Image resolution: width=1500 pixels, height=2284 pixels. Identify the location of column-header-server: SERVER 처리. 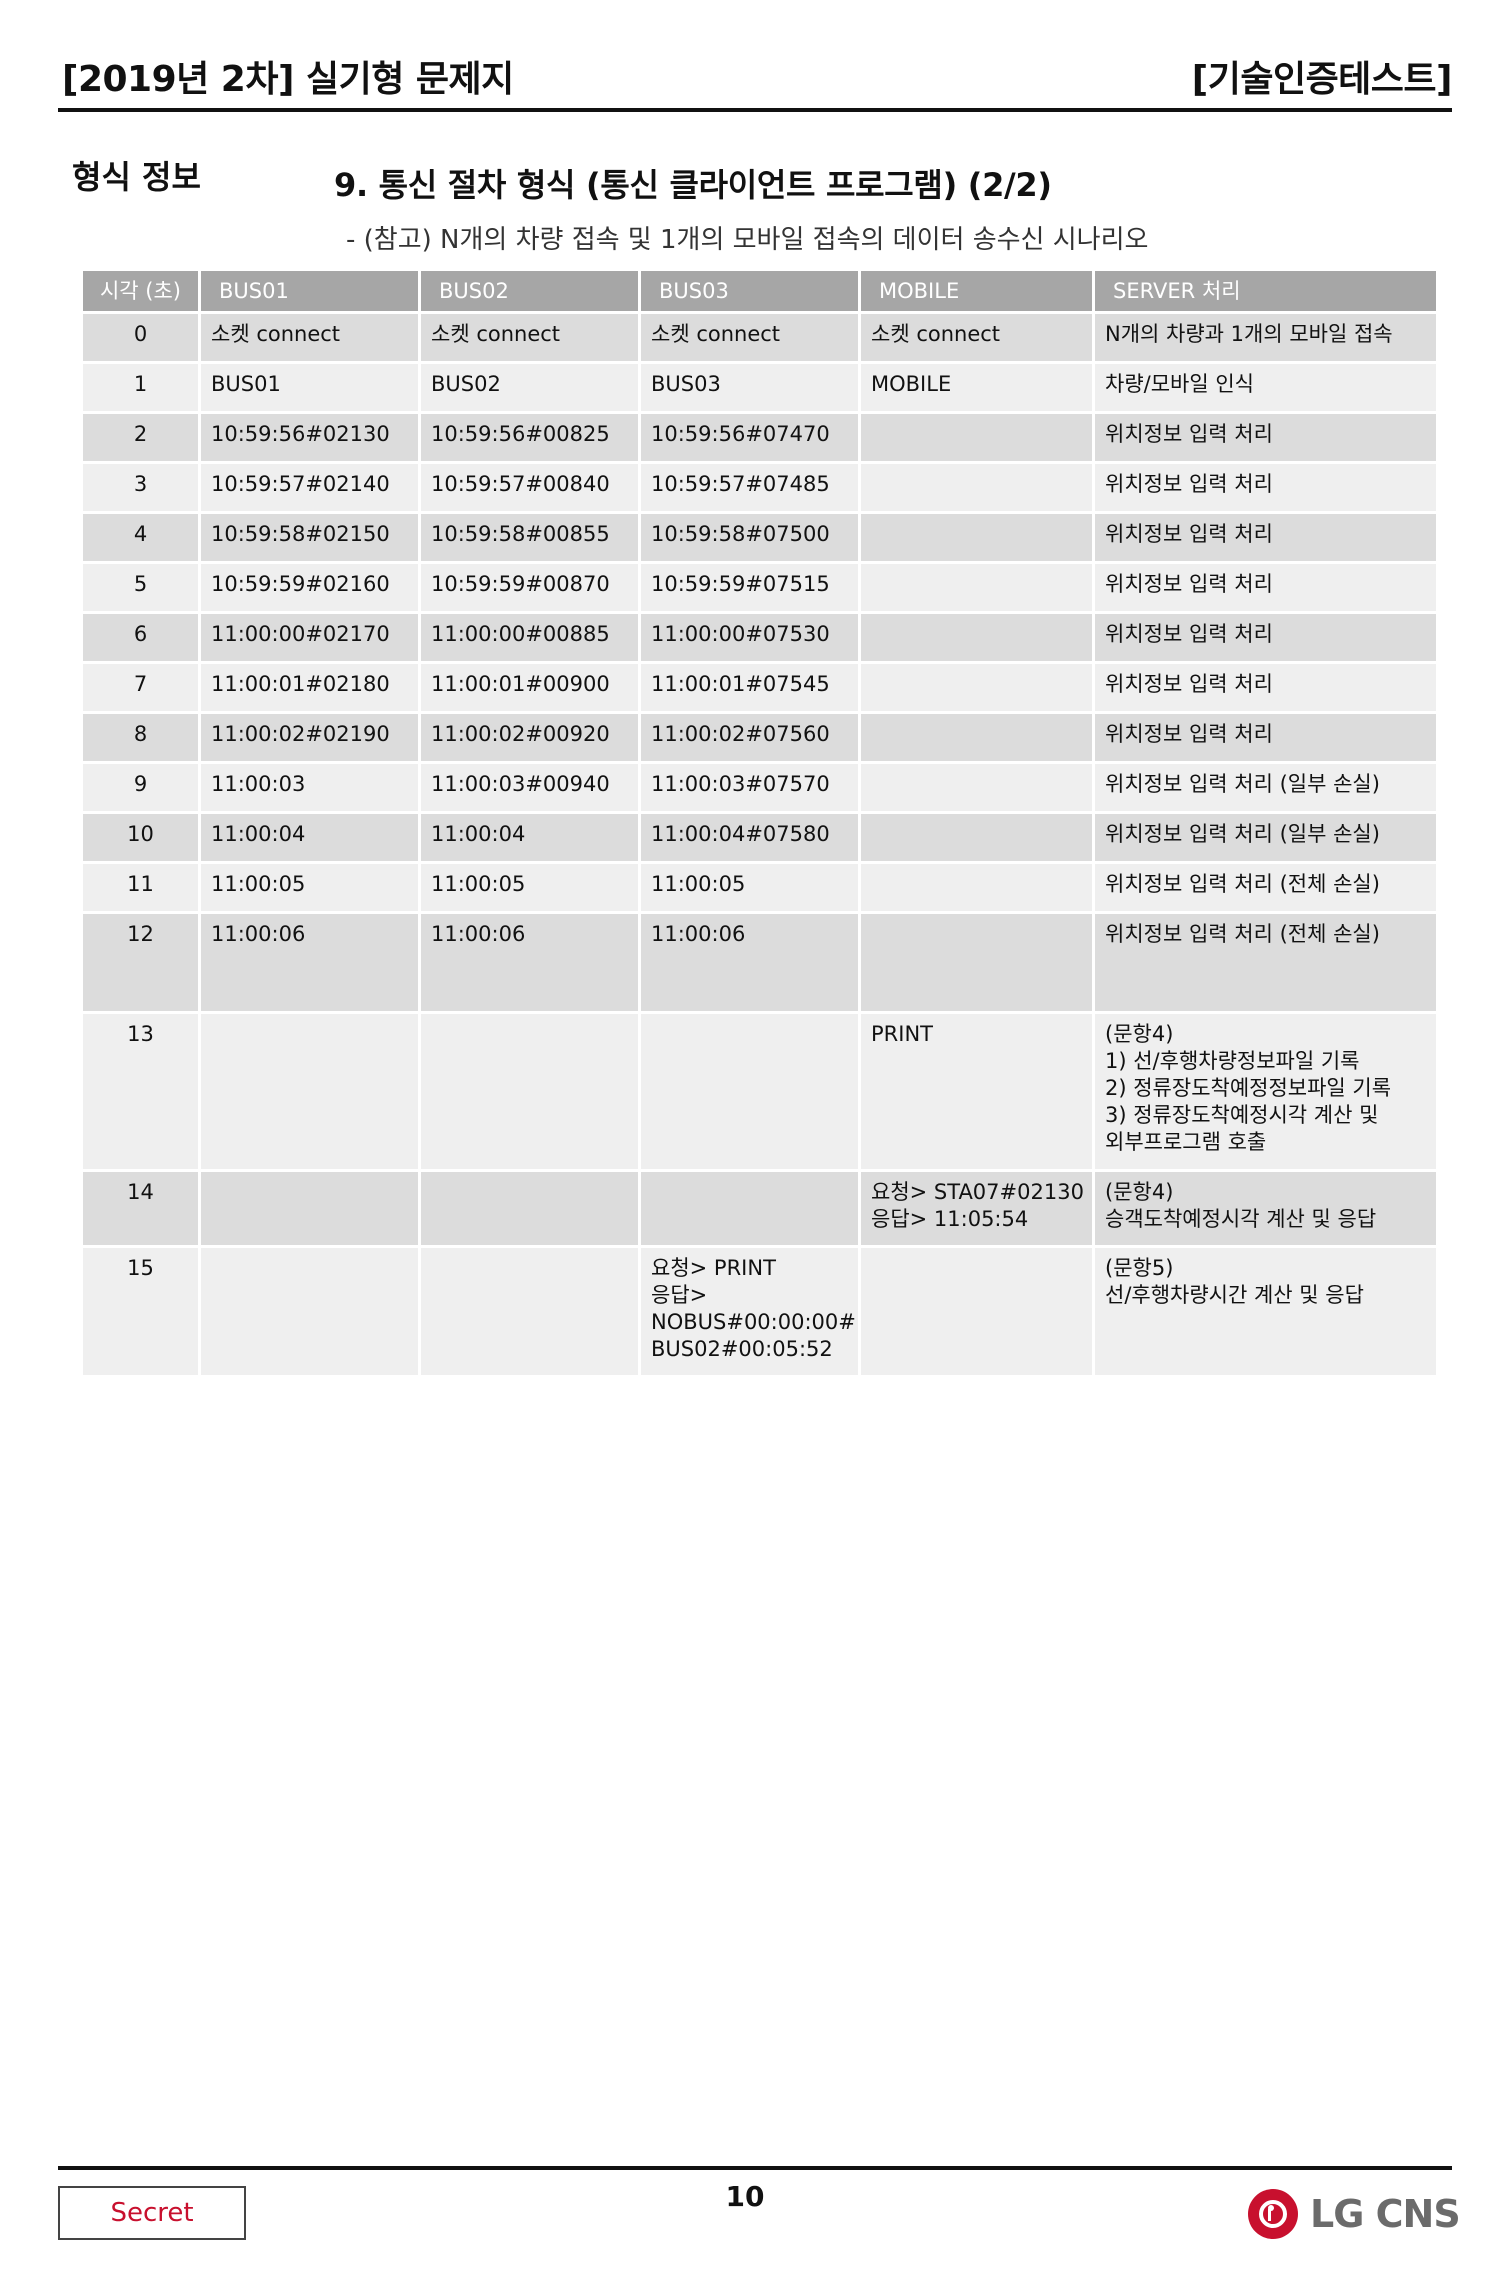
(1265, 291).